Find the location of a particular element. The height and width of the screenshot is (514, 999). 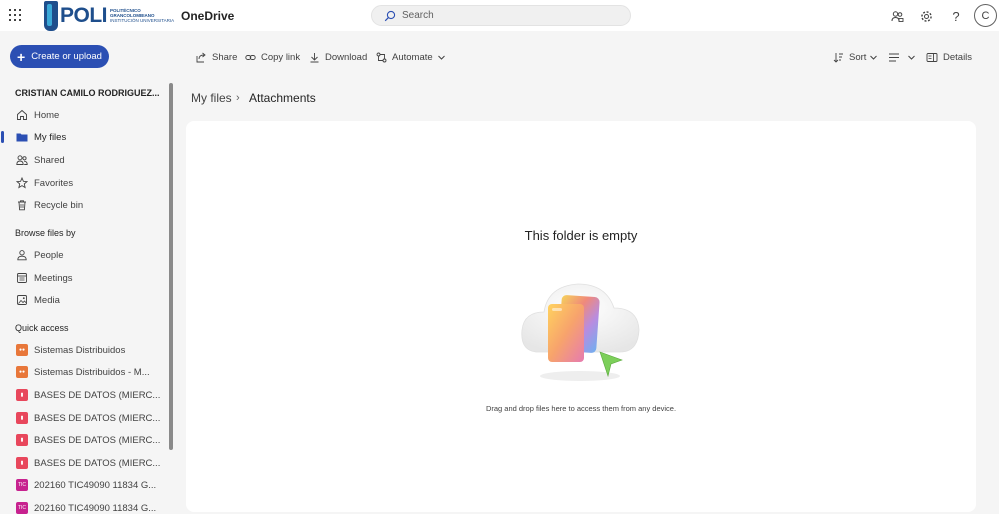

site-badge-icon: TIC is located at coordinates (22, 485).